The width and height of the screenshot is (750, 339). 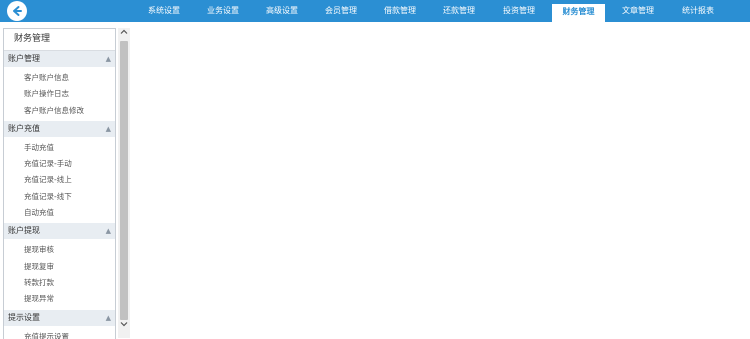 What do you see at coordinates (24, 128) in the screenshot?
I see `group-header-label: 账户充值` at bounding box center [24, 128].